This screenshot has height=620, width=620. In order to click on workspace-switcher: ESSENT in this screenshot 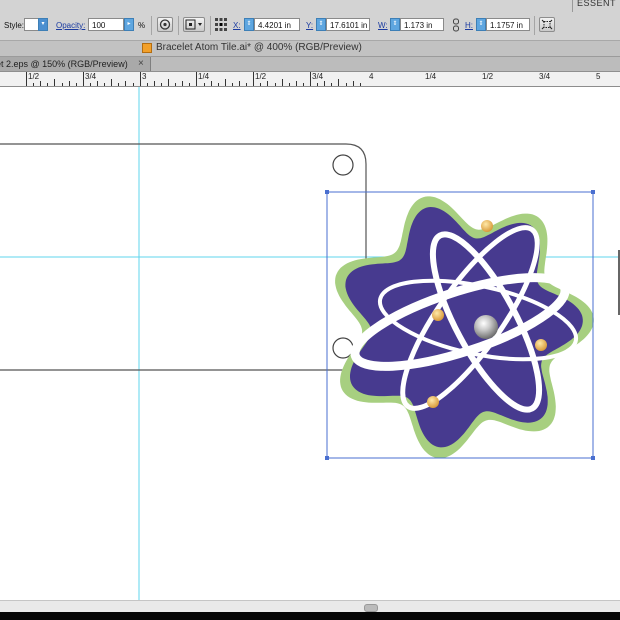, I will do `click(596, 4)`.